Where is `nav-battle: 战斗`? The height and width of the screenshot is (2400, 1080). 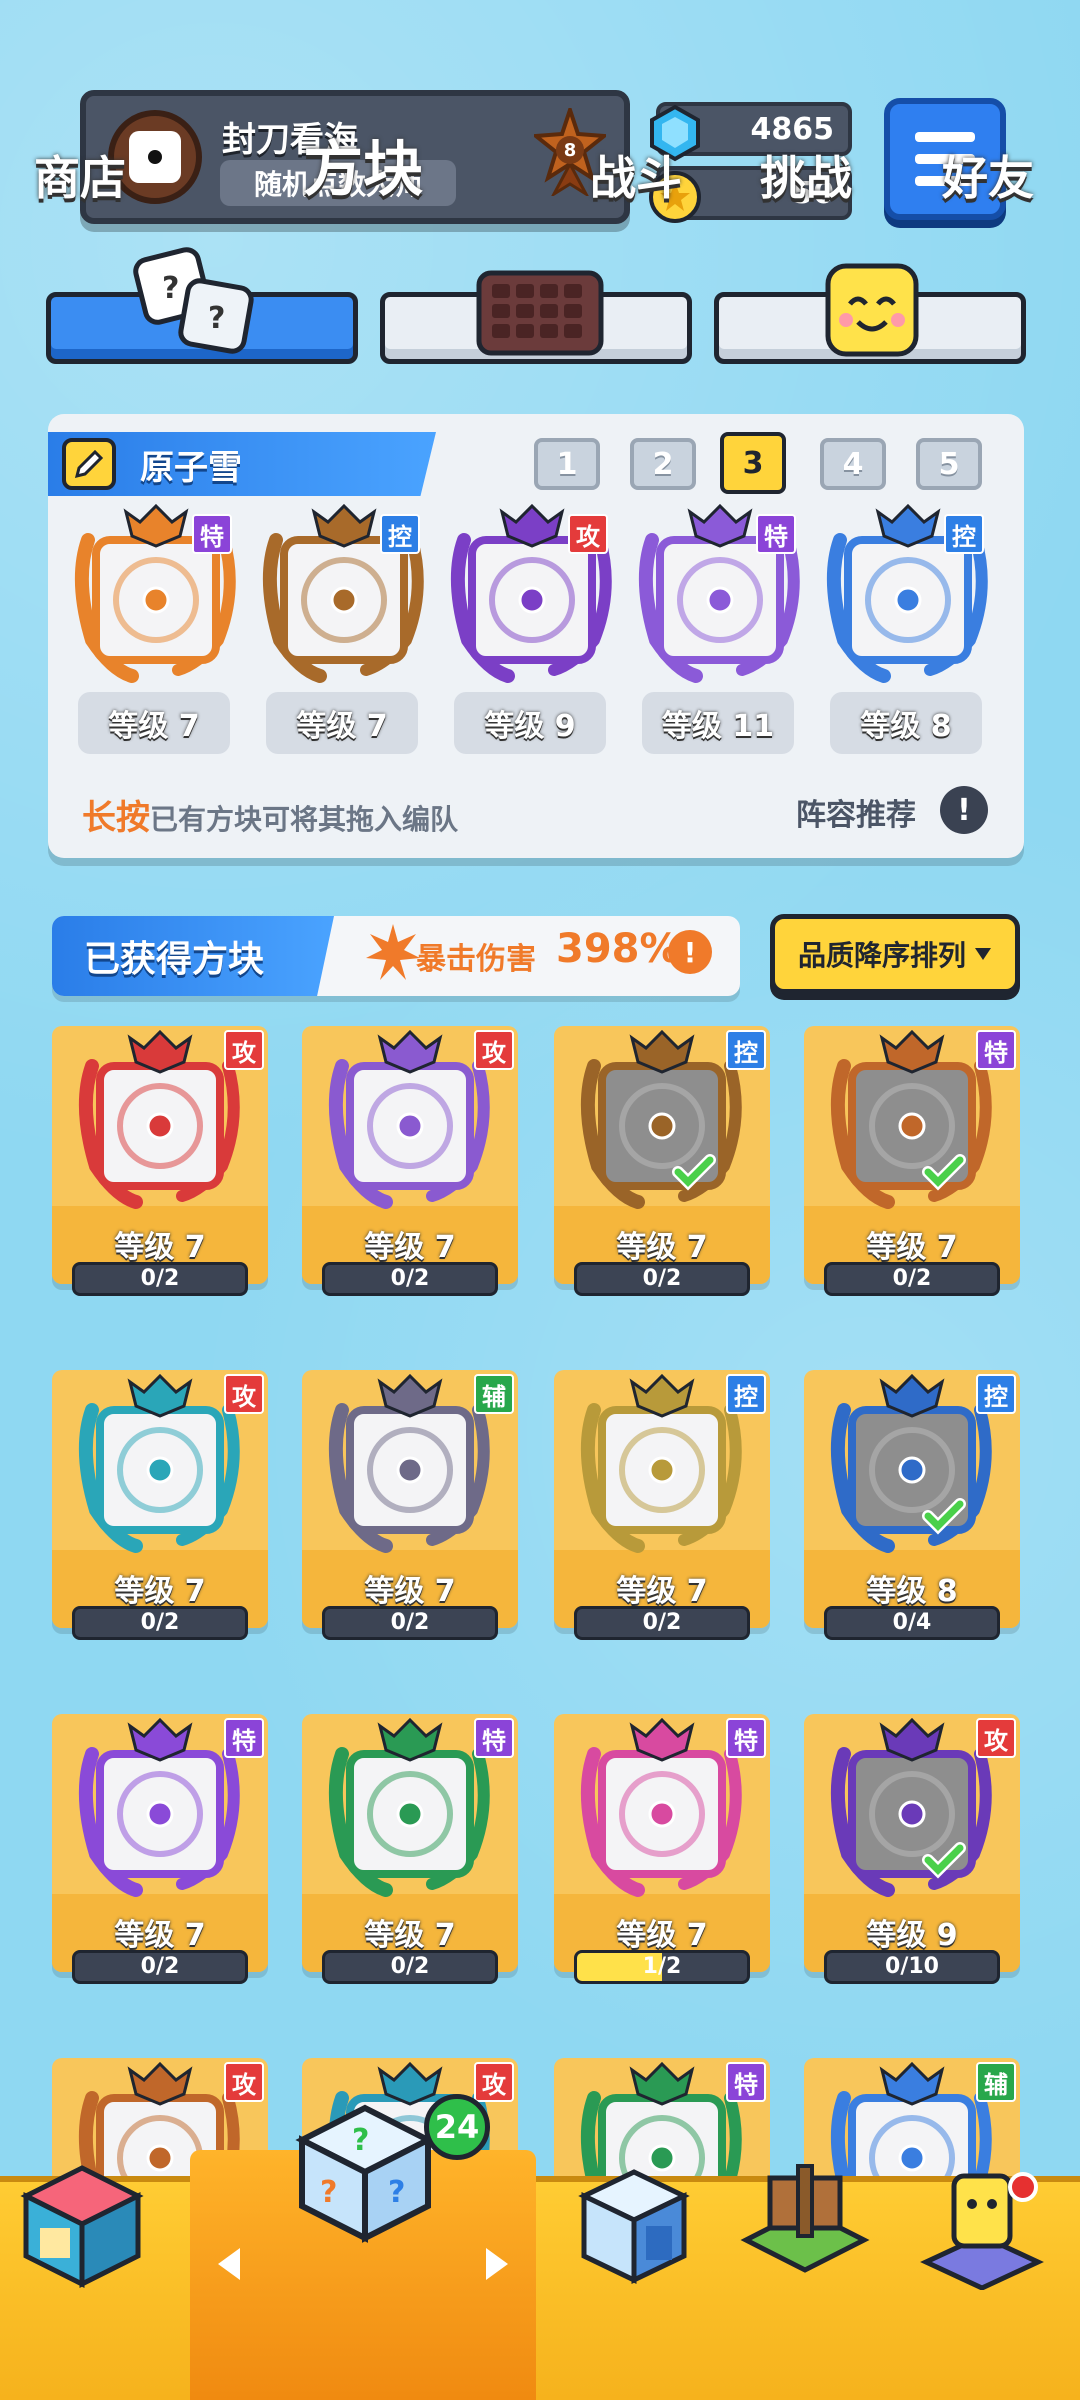 nav-battle: 战斗 is located at coordinates (636, 112).